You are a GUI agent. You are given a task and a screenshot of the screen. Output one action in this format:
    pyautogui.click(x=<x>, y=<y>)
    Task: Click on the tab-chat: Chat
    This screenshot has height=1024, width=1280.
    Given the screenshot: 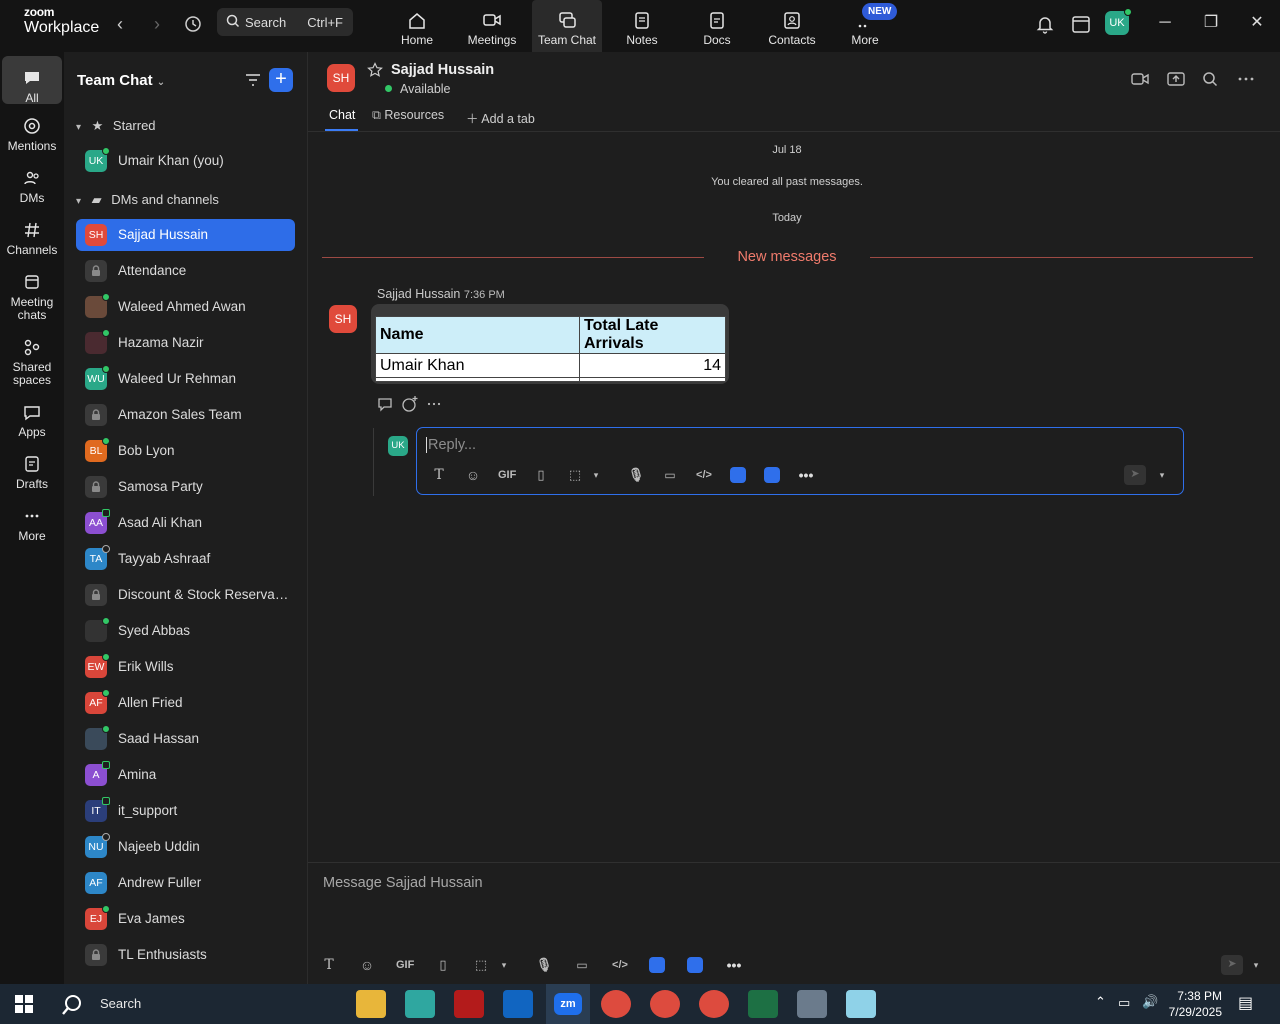 What is the action you would take?
    pyautogui.click(x=342, y=115)
    